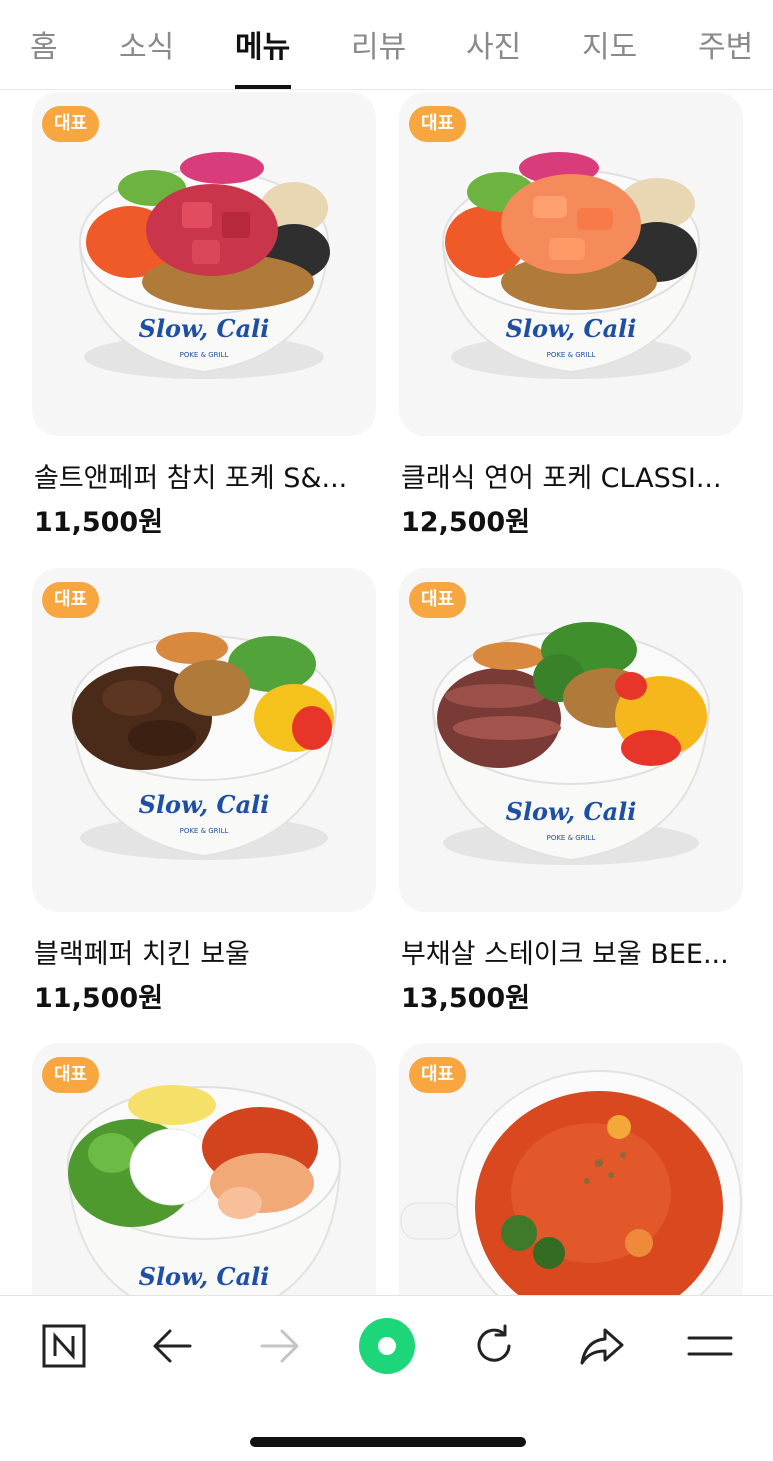 This screenshot has height=1461, width=773. I want to click on menu-icon, so click(710, 1346).